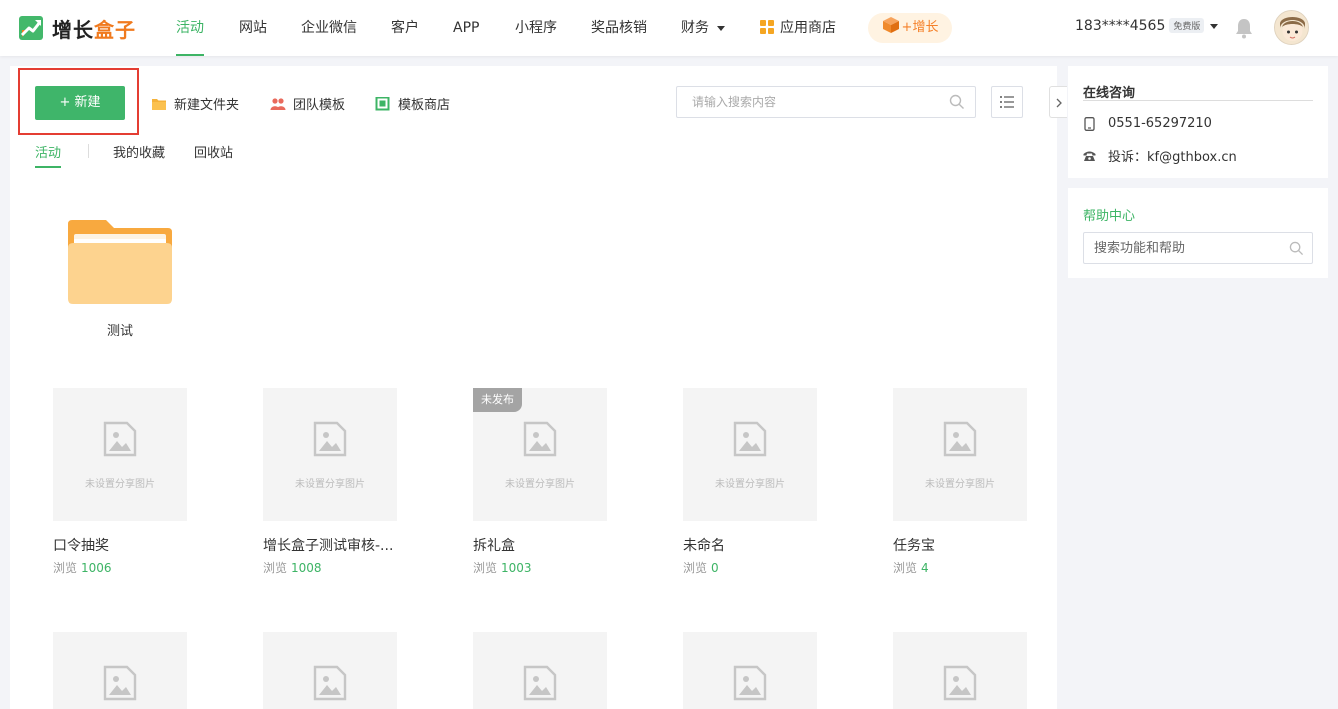  What do you see at coordinates (750, 545) in the screenshot?
I see `activity-card-title: 未命名` at bounding box center [750, 545].